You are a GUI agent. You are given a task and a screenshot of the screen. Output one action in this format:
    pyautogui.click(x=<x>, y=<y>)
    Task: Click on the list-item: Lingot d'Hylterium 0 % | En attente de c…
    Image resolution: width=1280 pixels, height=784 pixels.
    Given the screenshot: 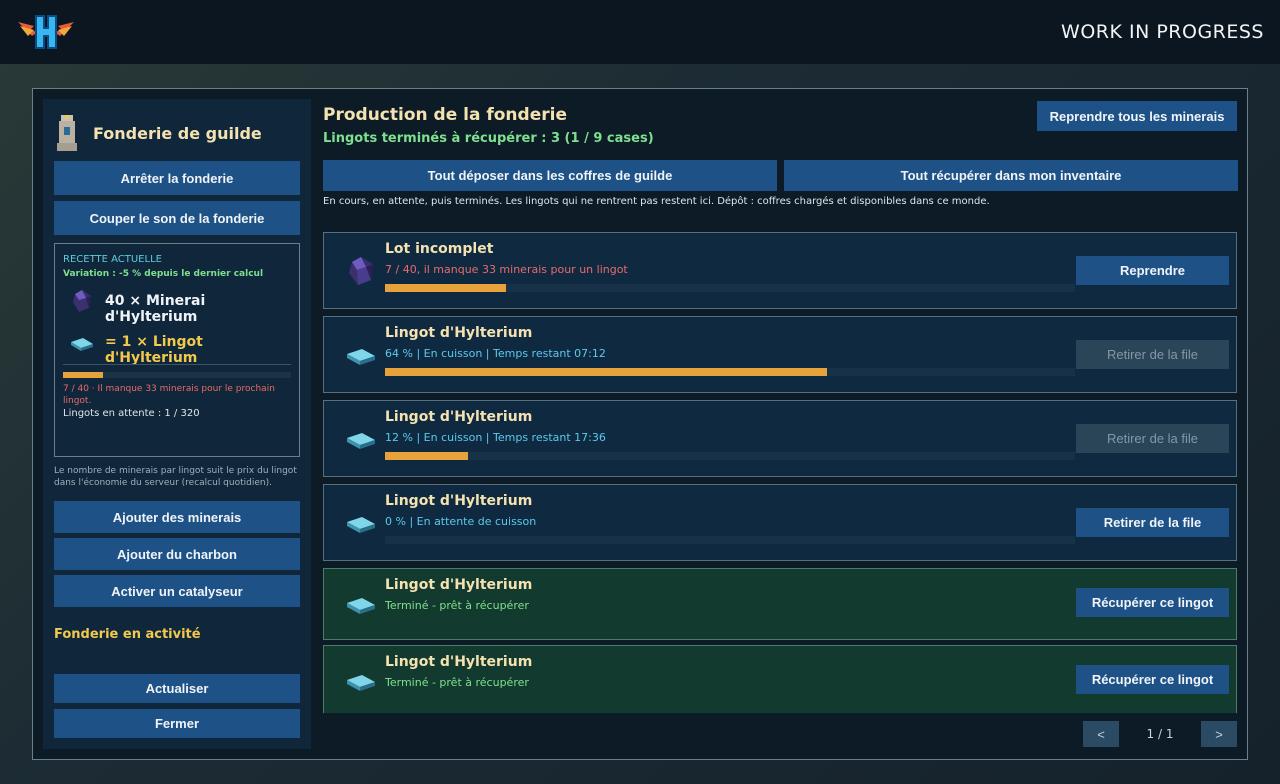 What is the action you would take?
    pyautogui.click(x=780, y=522)
    